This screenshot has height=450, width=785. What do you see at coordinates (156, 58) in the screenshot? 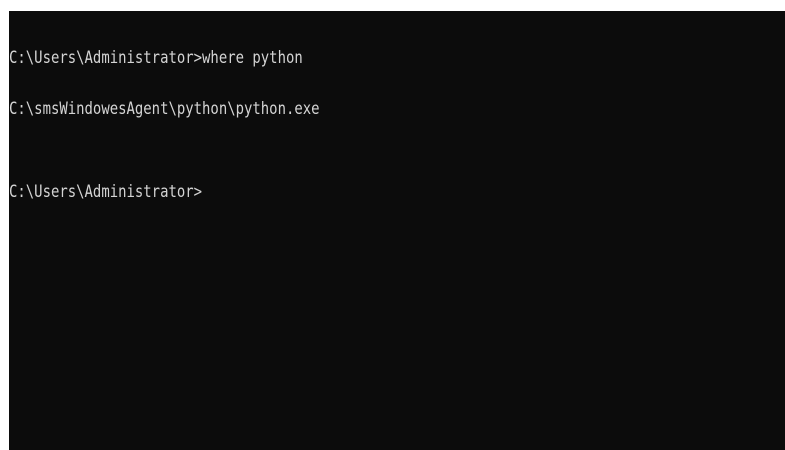
I see `console-line-command: C:\Users\Administrator>where python` at bounding box center [156, 58].